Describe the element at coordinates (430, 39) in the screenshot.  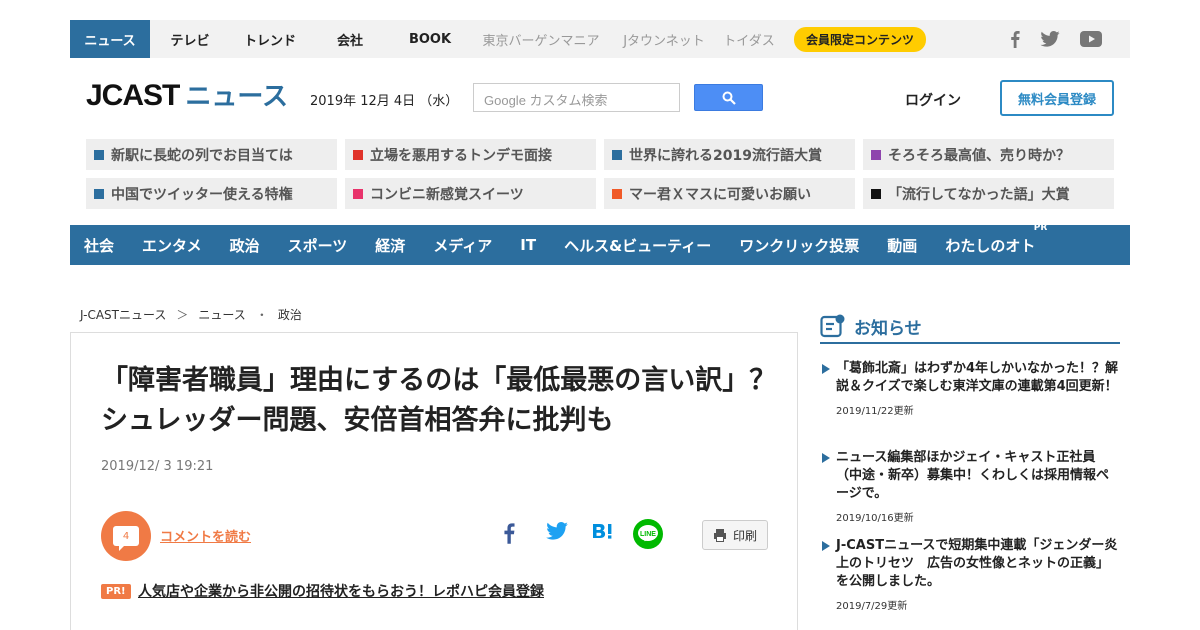
I see `nav-book: BOOK` at that location.